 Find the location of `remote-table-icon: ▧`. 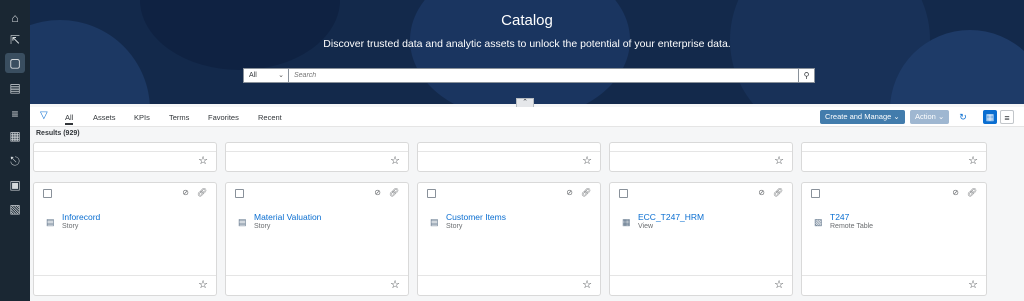

remote-table-icon: ▧ is located at coordinates (818, 222).